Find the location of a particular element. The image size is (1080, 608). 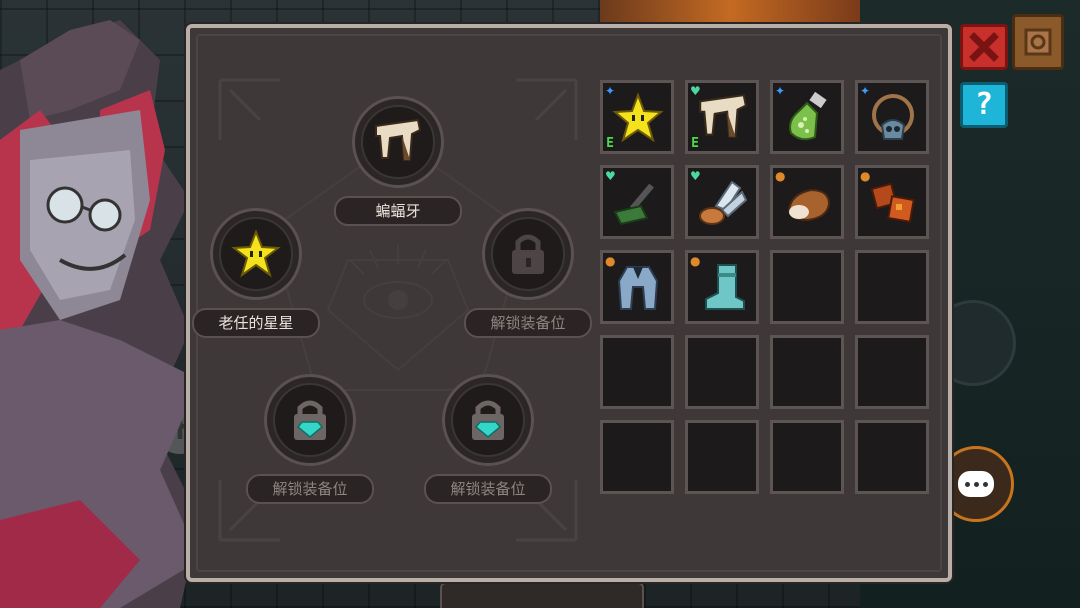

equip-slot-top-label: 蝙蝠牙 is located at coordinates (398, 211).